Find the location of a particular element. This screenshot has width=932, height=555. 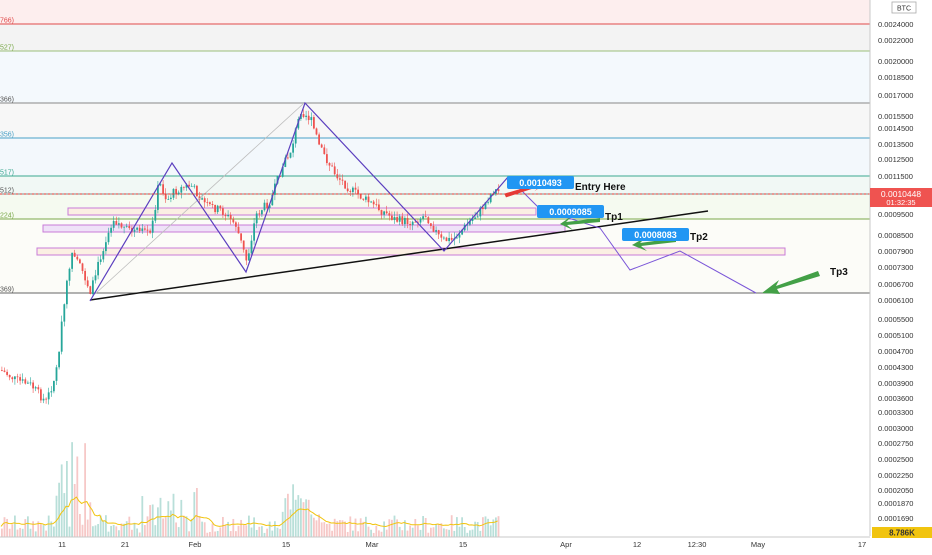

price-tick-label: 0.0003000 is located at coordinates (895, 428).